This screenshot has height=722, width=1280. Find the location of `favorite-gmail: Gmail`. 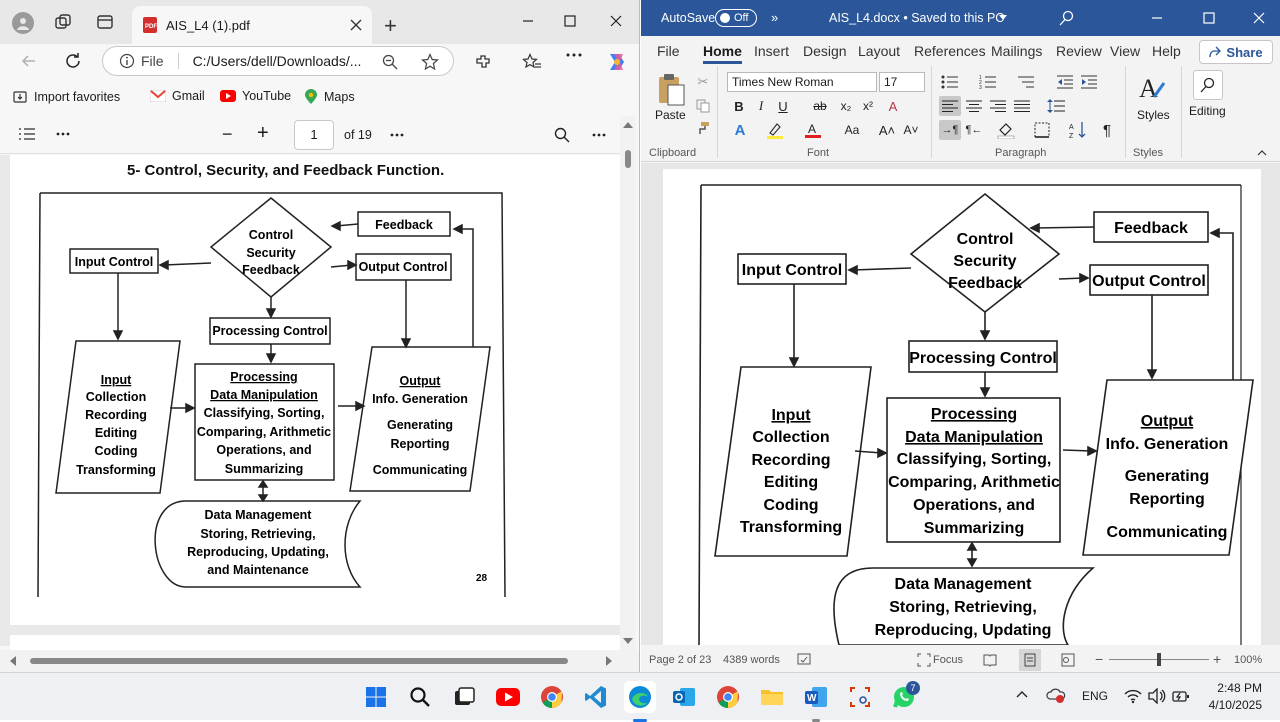

favorite-gmail: Gmail is located at coordinates (177, 96).